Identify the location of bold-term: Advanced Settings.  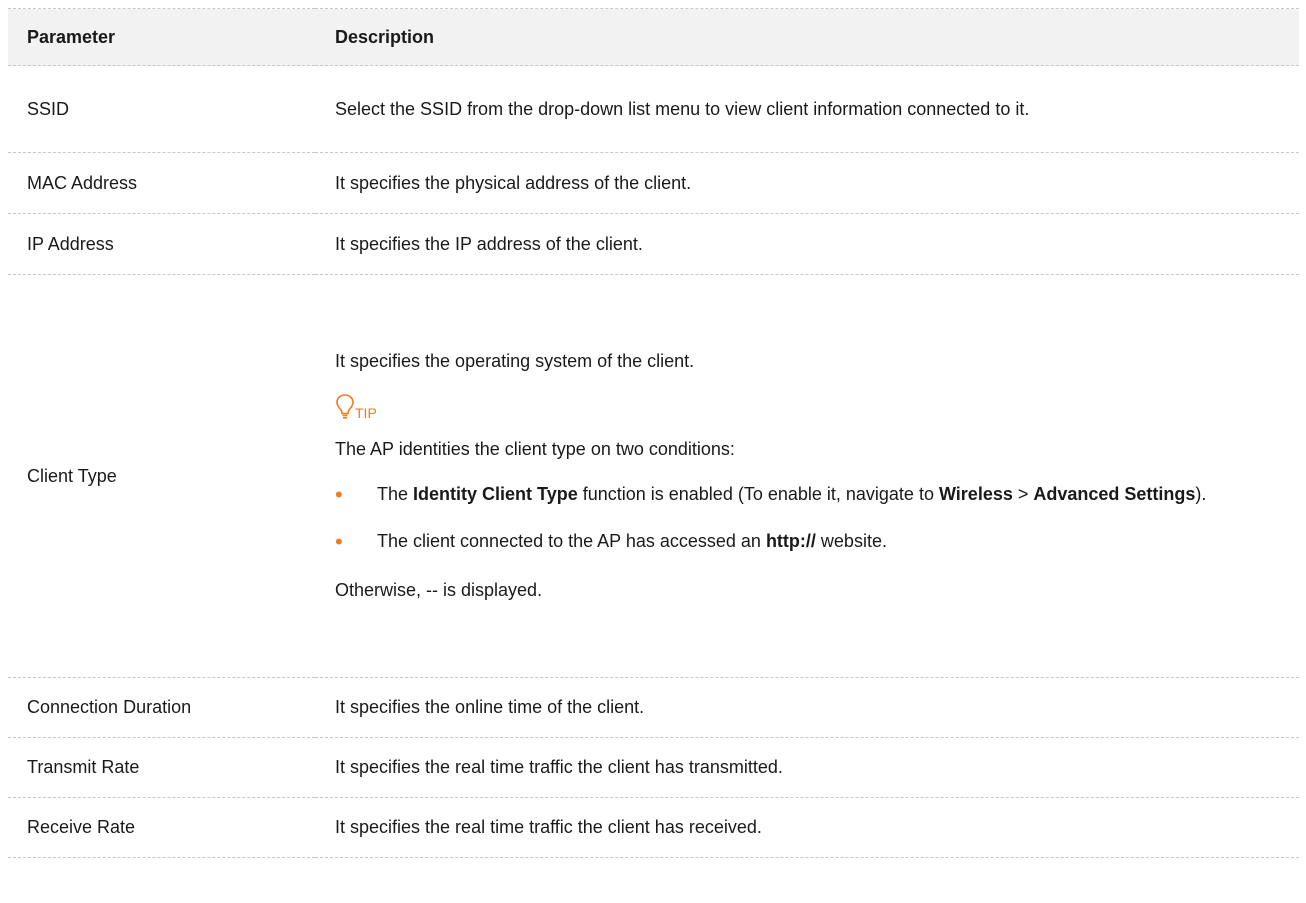
(1114, 494).